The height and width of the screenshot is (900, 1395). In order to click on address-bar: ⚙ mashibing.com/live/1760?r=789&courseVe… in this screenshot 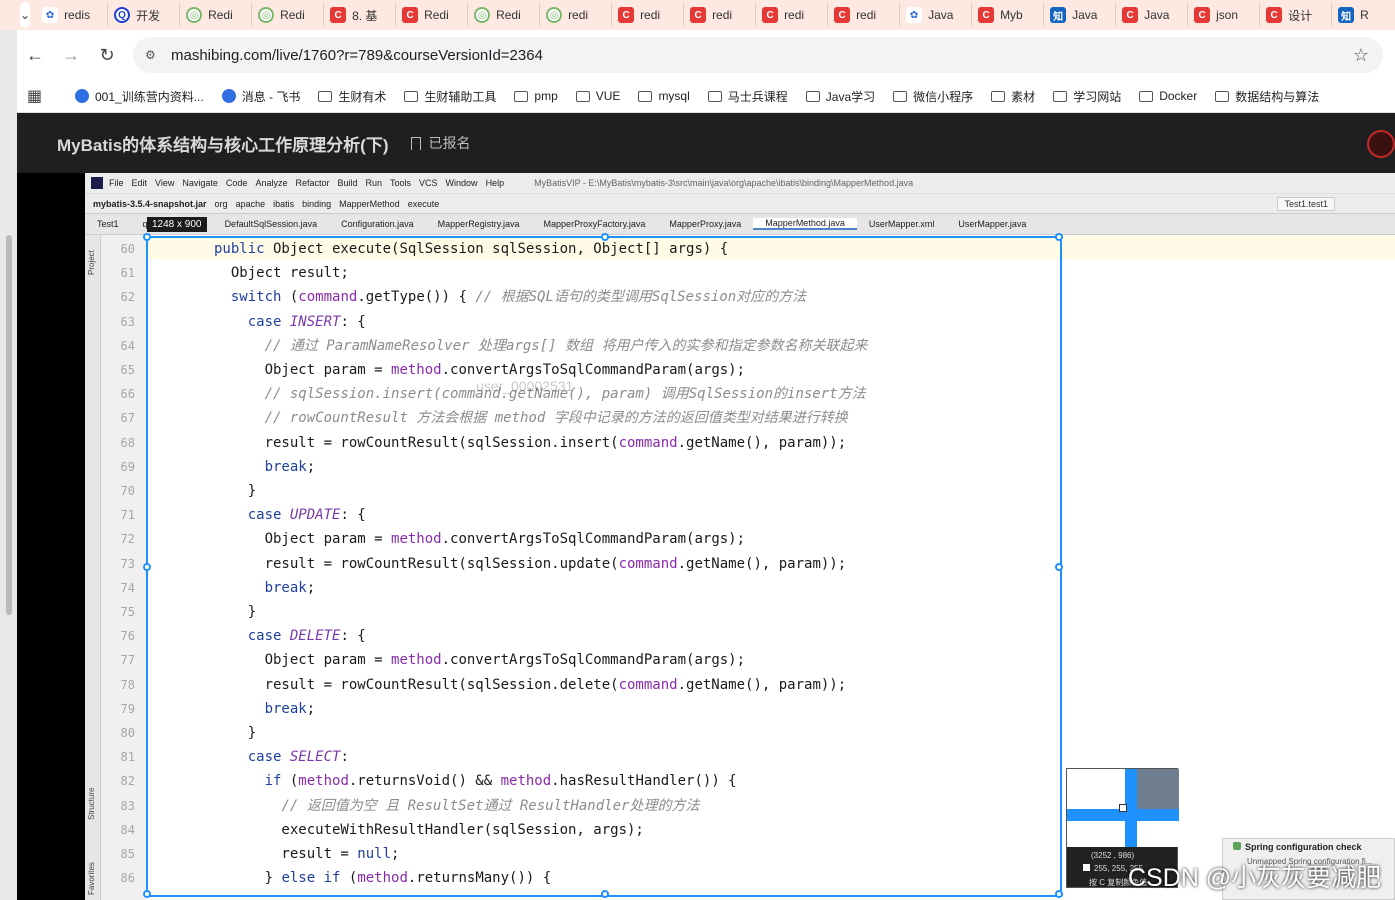, I will do `click(758, 55)`.